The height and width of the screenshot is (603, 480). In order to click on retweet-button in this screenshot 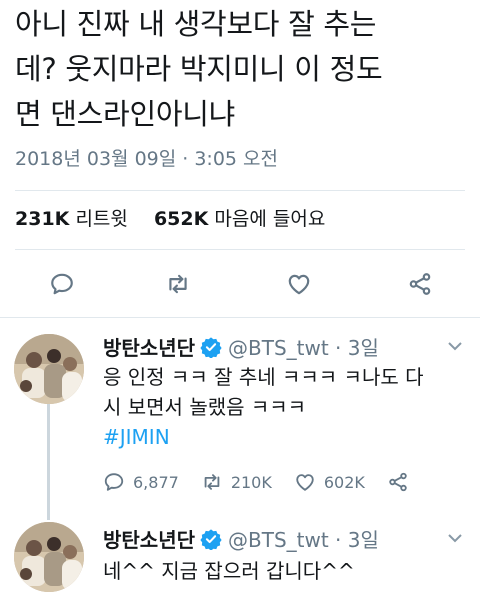, I will do `click(178, 284)`.